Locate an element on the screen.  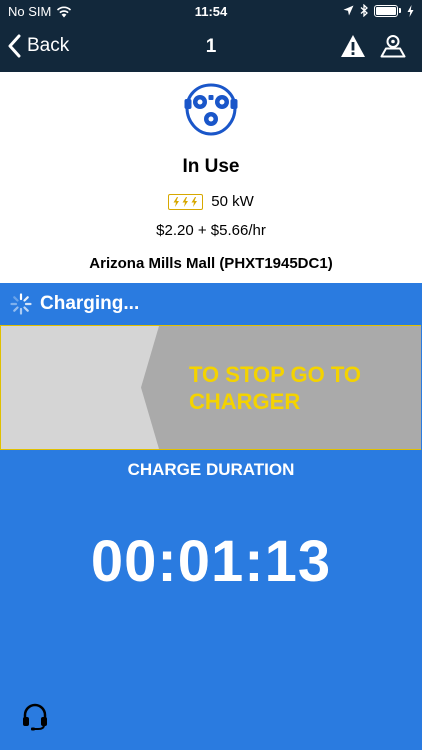
back-button: Back is located at coordinates (38, 46).